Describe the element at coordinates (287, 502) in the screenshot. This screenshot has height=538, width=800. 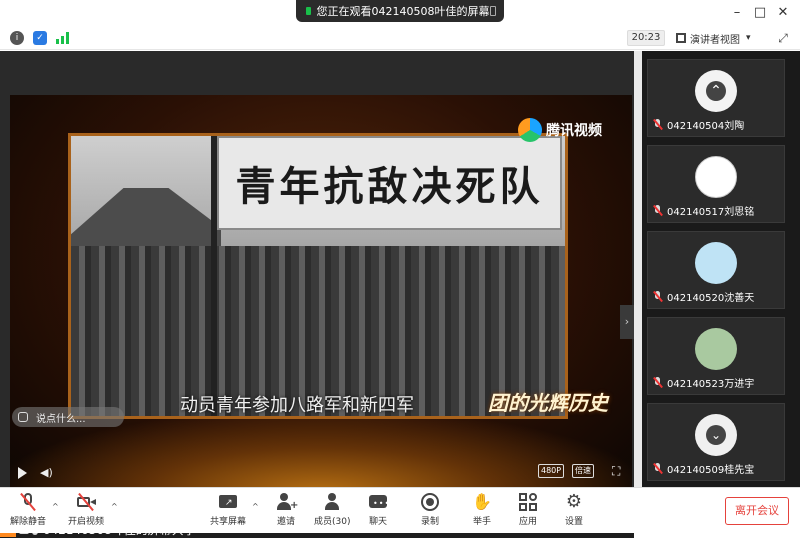
I see `add-user-icon: +` at that location.